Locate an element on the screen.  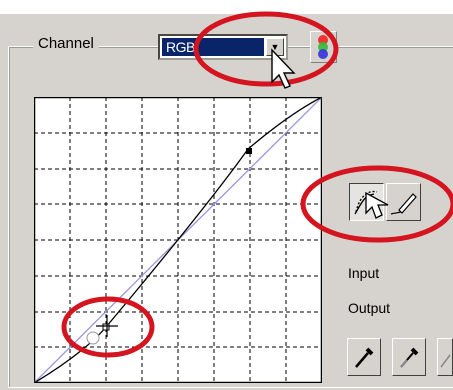
rgb-channels-icon is located at coordinates (323, 47).